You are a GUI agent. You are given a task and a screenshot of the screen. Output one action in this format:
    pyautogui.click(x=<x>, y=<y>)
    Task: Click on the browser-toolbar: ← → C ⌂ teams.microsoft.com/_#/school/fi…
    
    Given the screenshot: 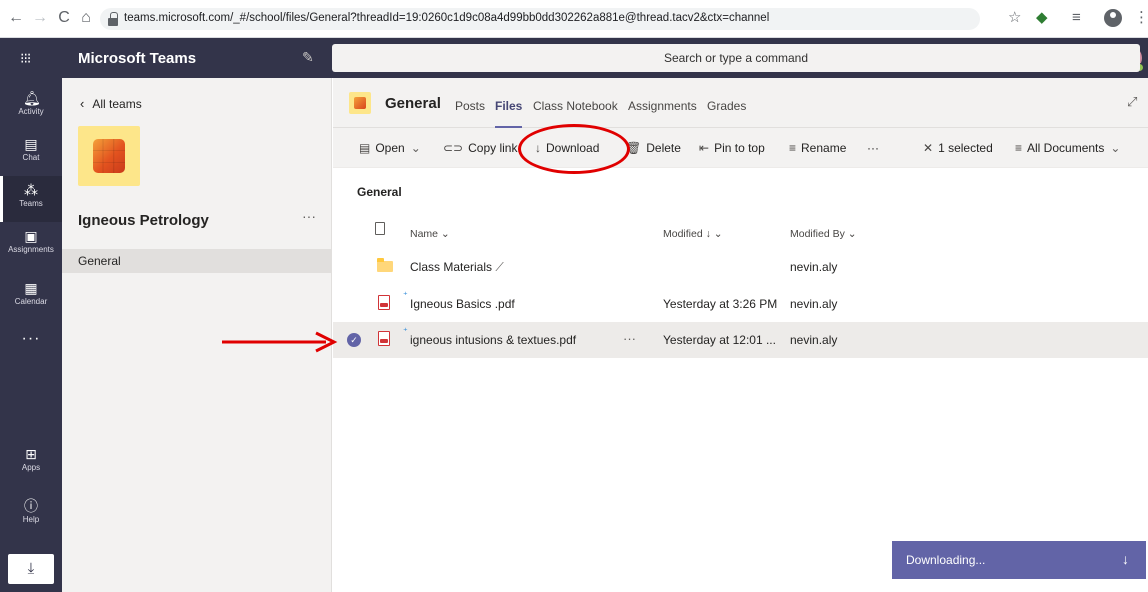 What is the action you would take?
    pyautogui.click(x=574, y=19)
    